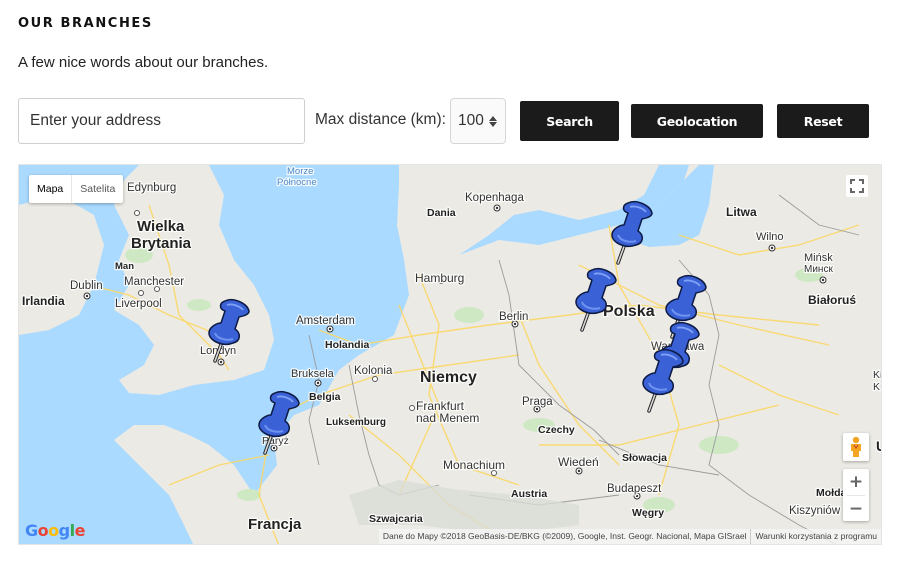 This screenshot has height=572, width=900. I want to click on country-label: Man, so click(124, 266).